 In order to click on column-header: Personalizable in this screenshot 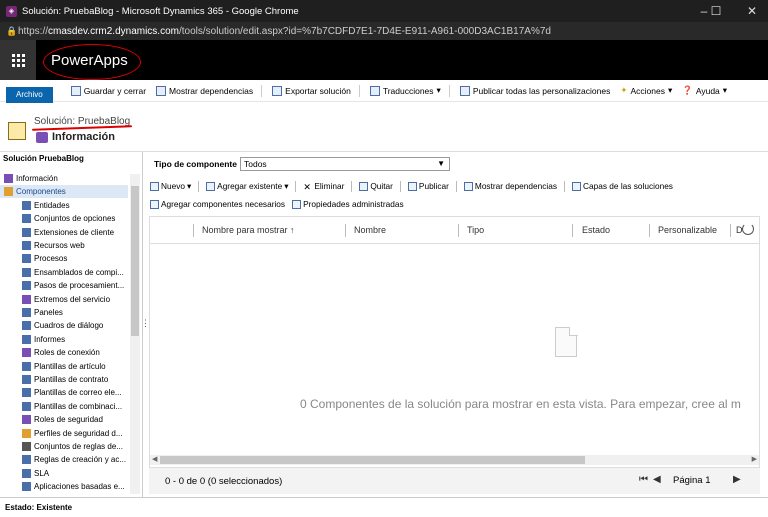, I will do `click(687, 230)`.